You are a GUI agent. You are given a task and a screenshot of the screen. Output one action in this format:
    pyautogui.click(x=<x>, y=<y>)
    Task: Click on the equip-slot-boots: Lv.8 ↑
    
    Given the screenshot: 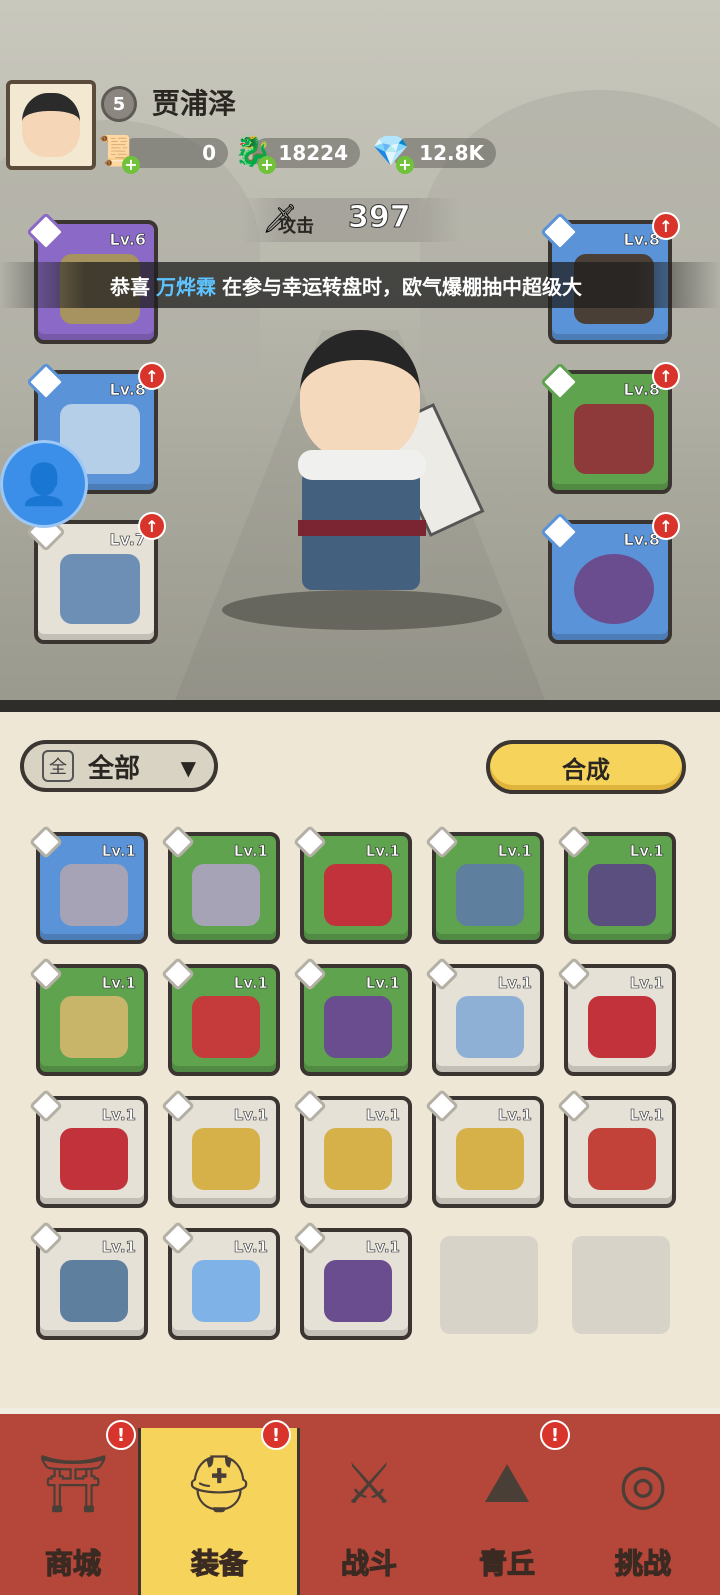 What is the action you would take?
    pyautogui.click(x=610, y=428)
    